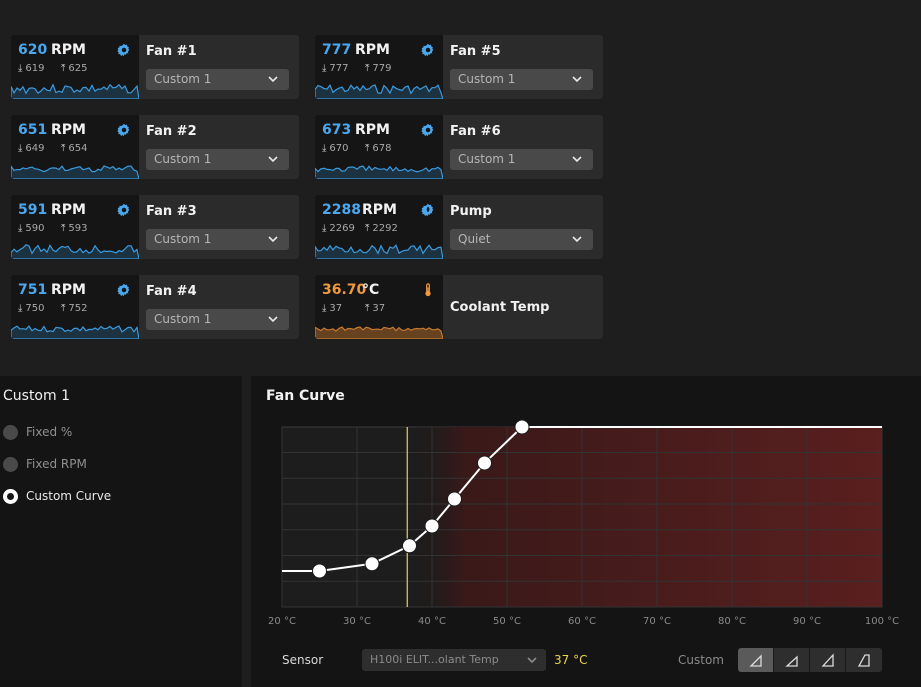  Describe the element at coordinates (78, 68) in the screenshot. I see `max-value: 625` at that location.